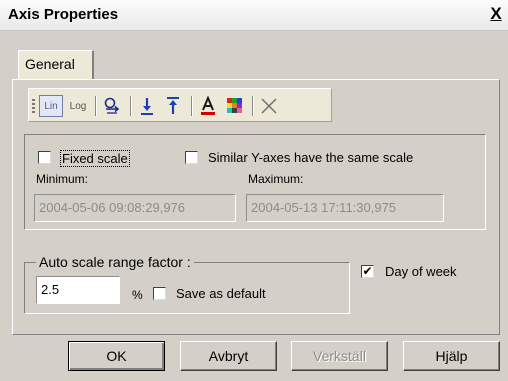 Image resolution: width=508 pixels, height=381 pixels. What do you see at coordinates (95, 158) in the screenshot?
I see `fixed-scale-label: Fixed scale` at bounding box center [95, 158].